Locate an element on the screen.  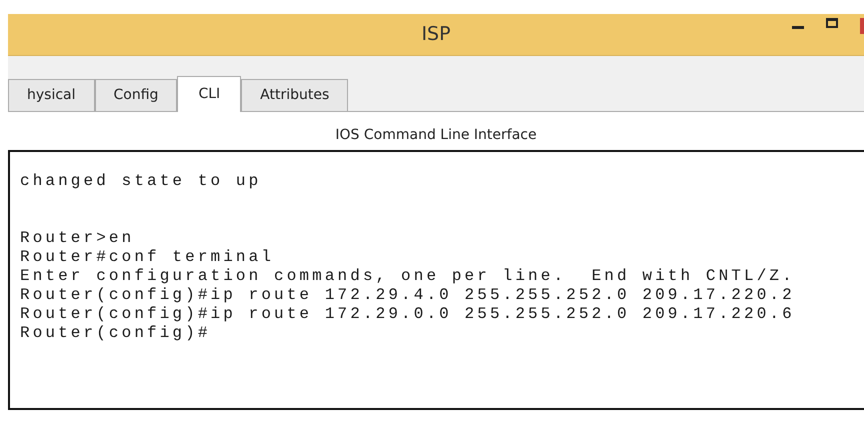
console-line: Router#conf terminal is located at coordinates (148, 257).